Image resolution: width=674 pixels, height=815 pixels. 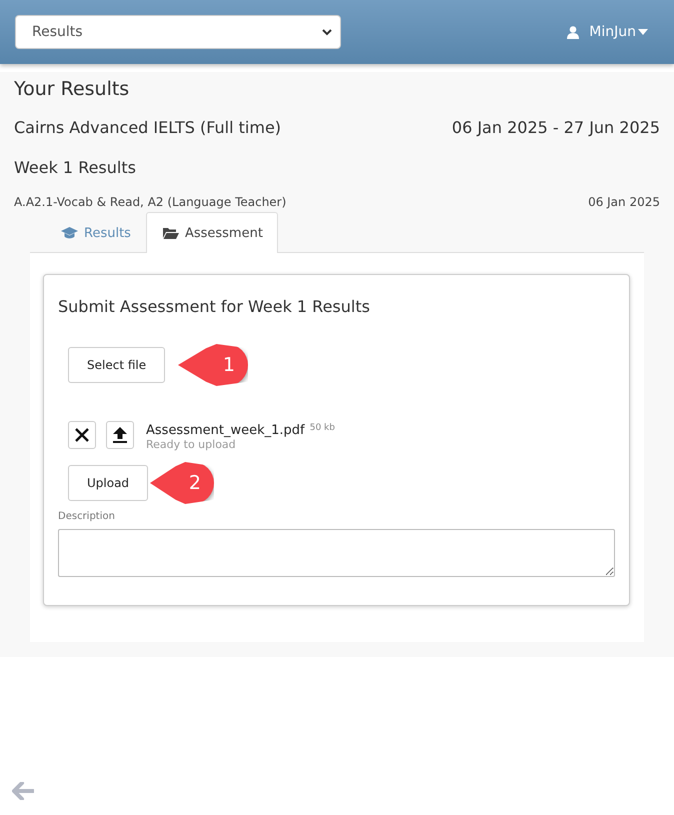 What do you see at coordinates (87, 516) in the screenshot?
I see `description-label: Description` at bounding box center [87, 516].